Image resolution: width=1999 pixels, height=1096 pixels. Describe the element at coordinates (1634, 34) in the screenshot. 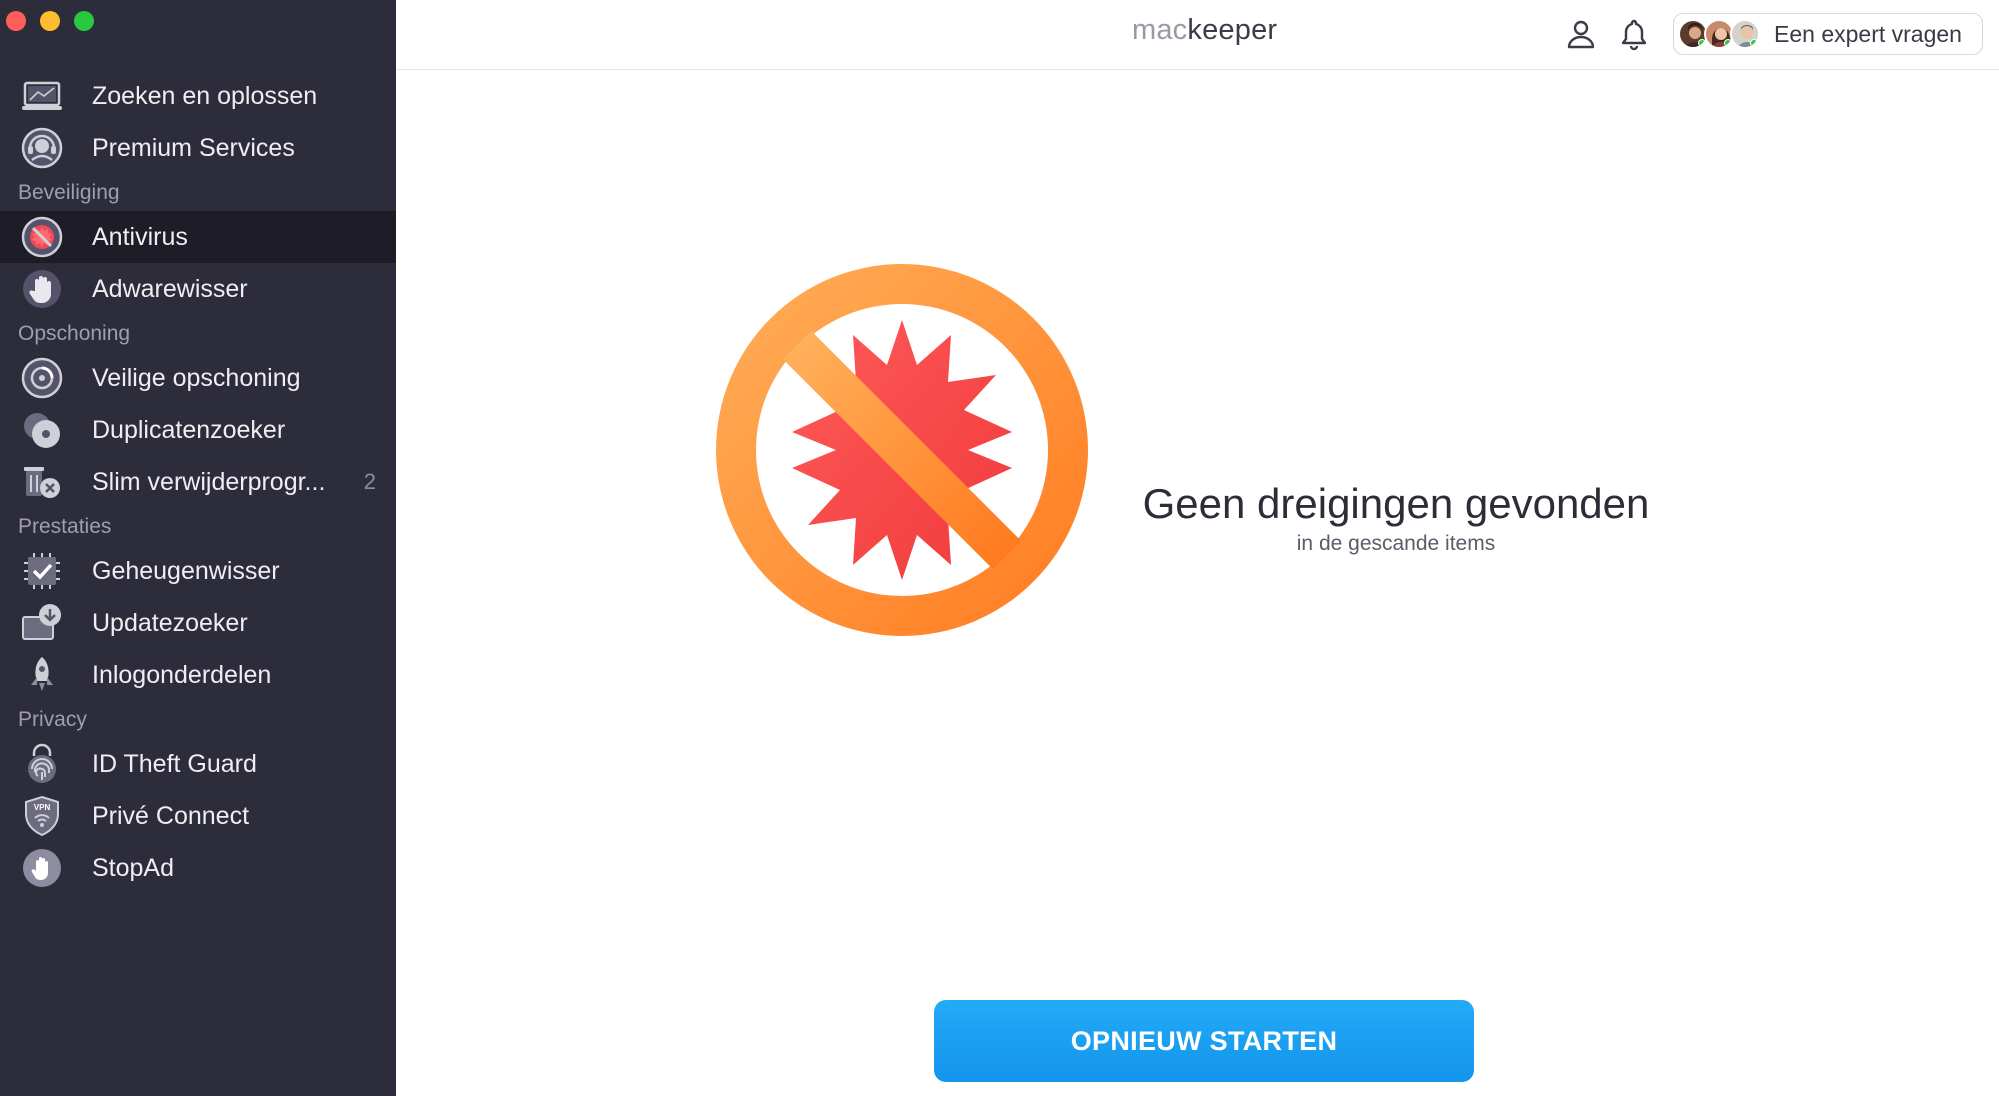

I see `notifications-bell-icon` at that location.